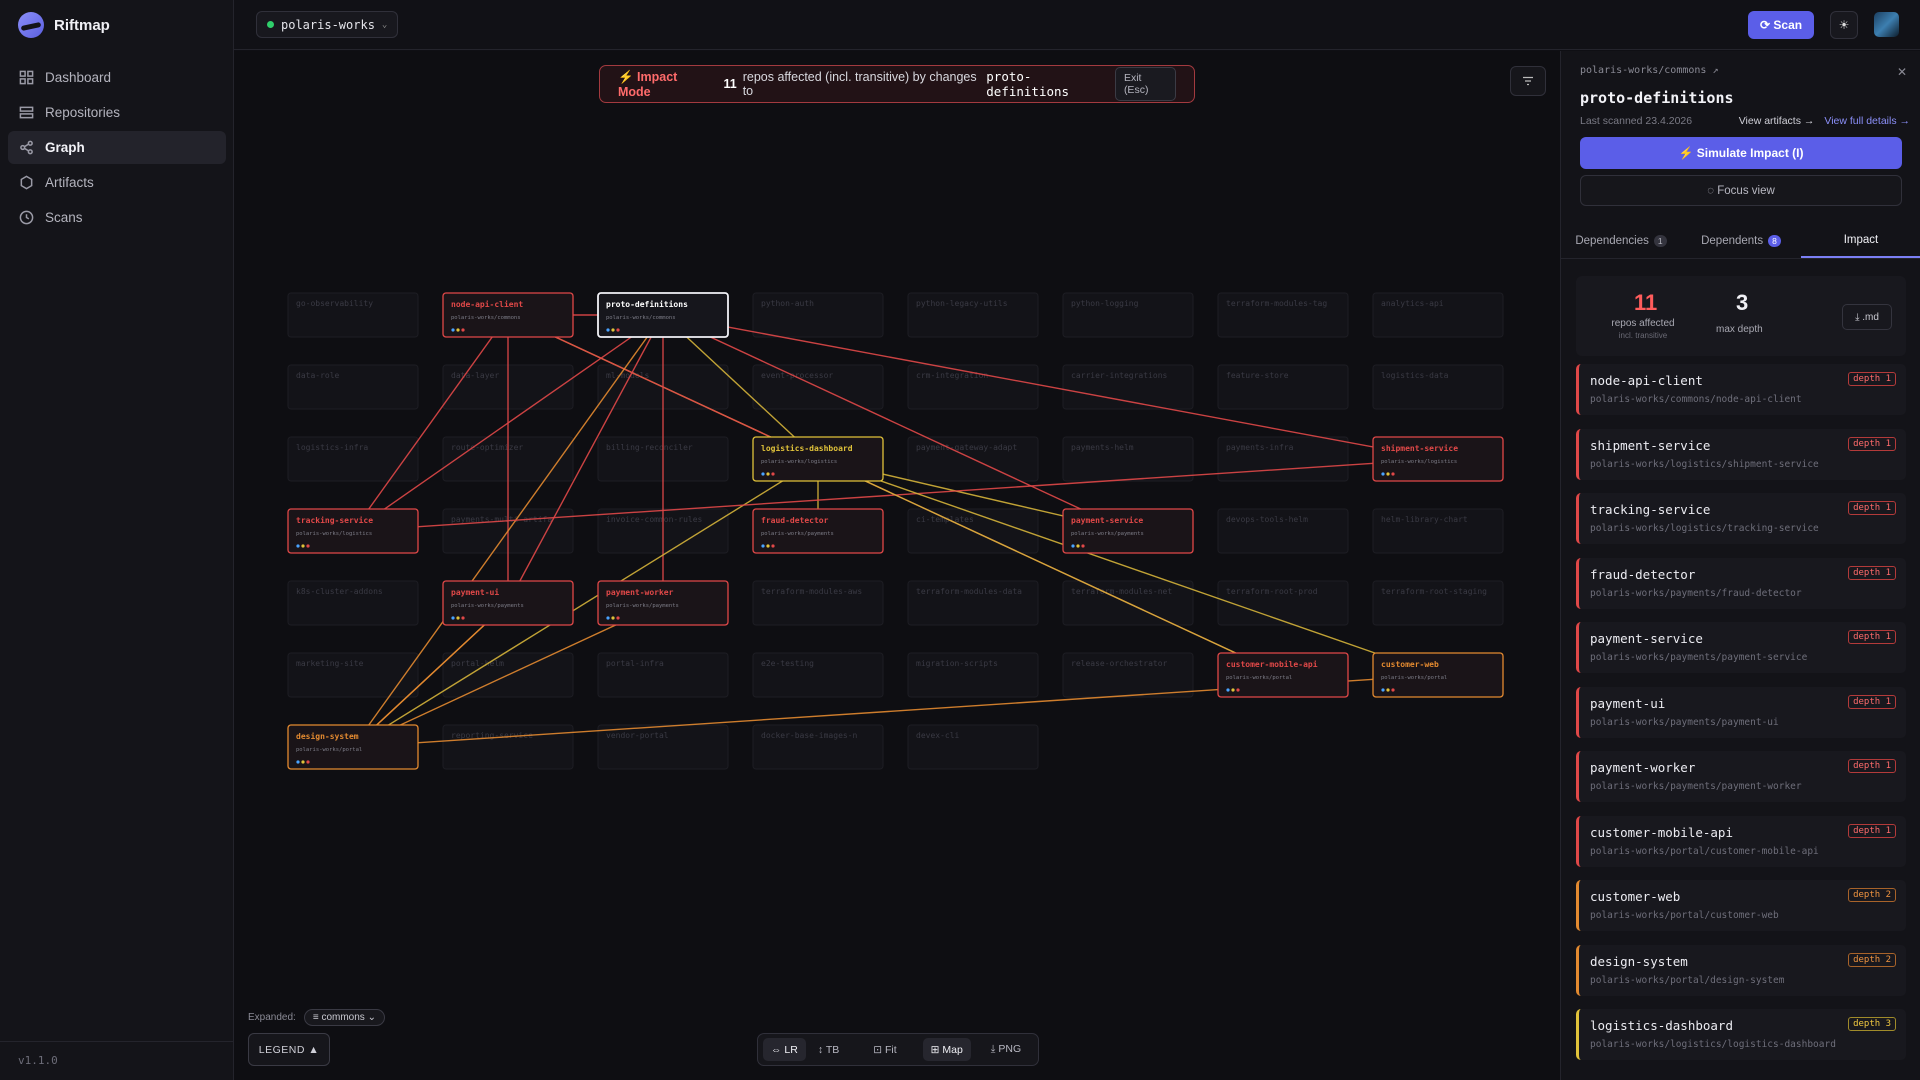  I want to click on ghost-node: terraform-modules-aws, so click(818, 603).